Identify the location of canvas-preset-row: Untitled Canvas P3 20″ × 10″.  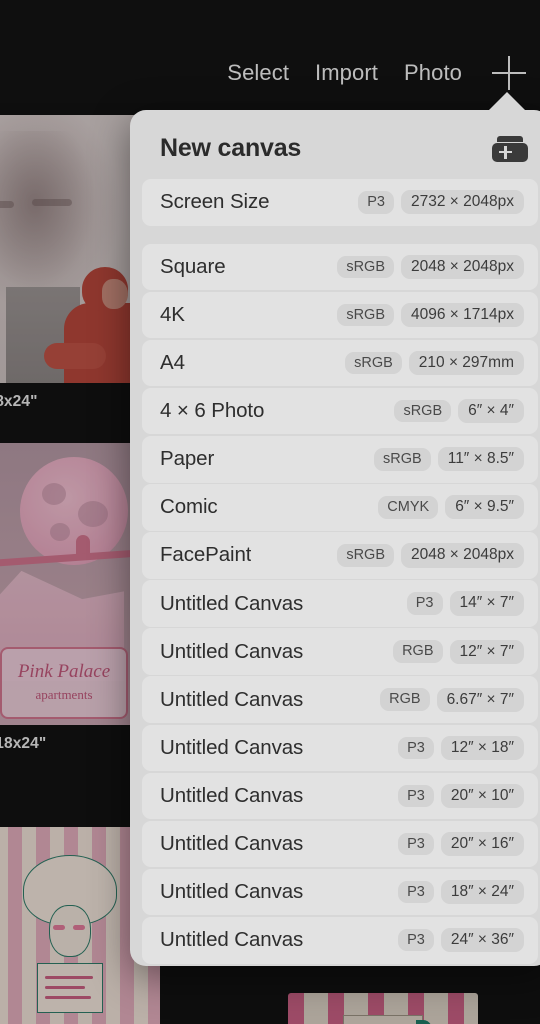
(340, 796).